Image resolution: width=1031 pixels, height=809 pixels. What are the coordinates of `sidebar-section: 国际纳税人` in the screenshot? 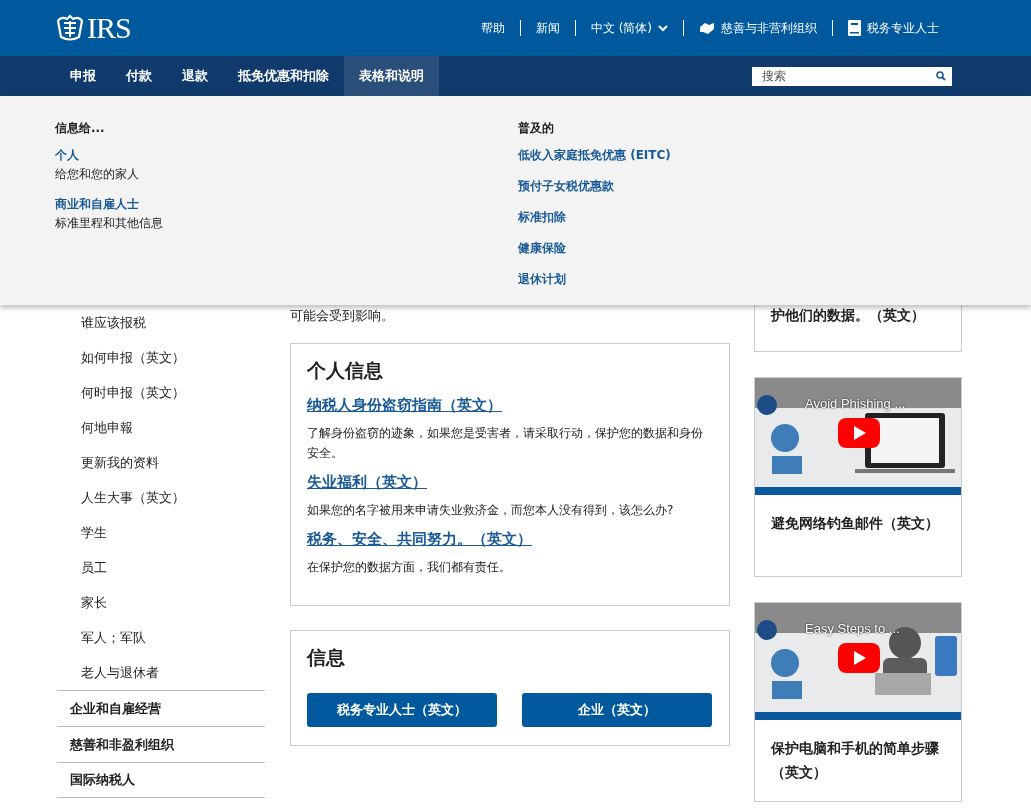 It's located at (161, 780).